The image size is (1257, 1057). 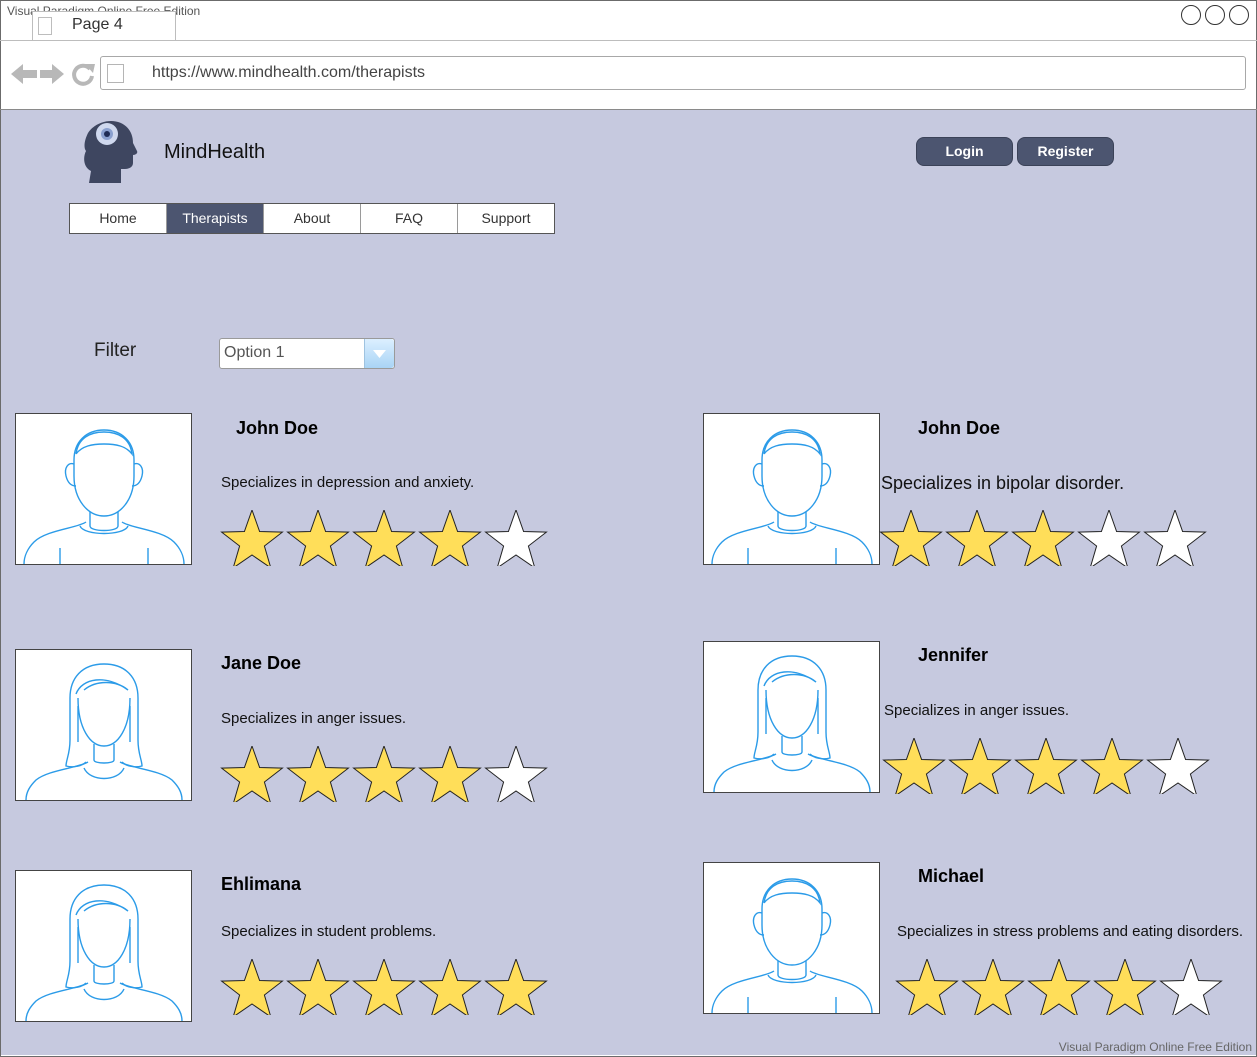 What do you see at coordinates (1065, 151) in the screenshot?
I see `register-button: Register` at bounding box center [1065, 151].